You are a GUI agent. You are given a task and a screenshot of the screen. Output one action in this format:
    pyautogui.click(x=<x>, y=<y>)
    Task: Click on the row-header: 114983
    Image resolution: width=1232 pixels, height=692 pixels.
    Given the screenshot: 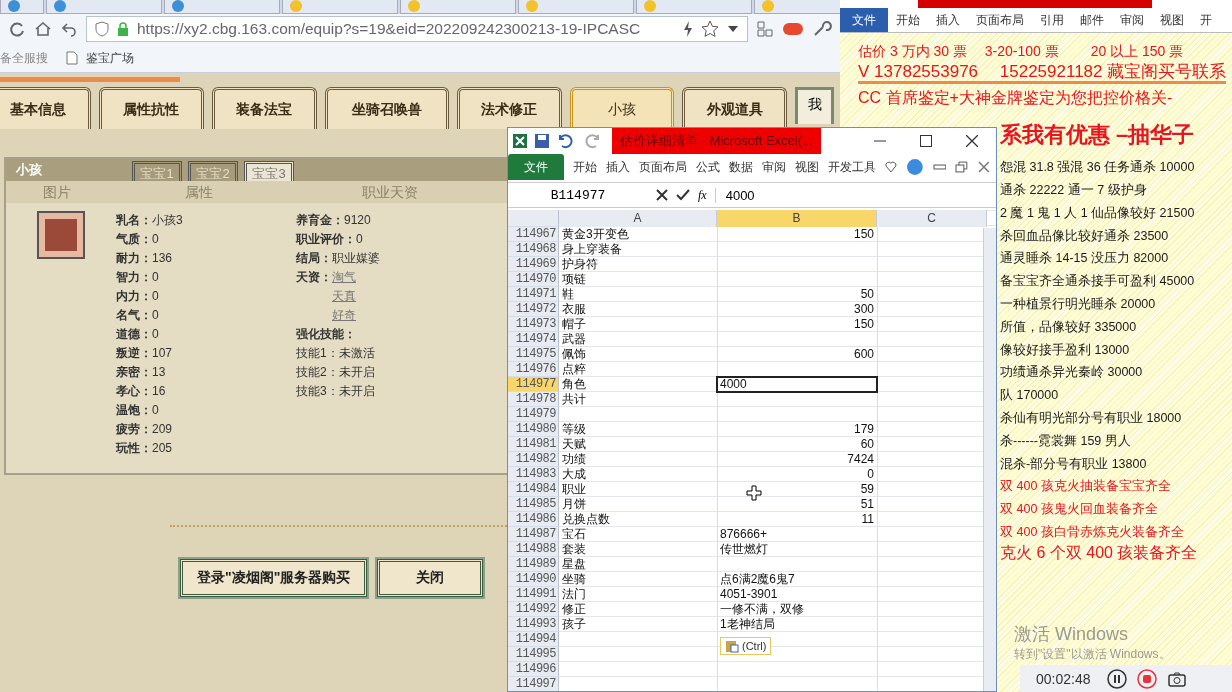 What is the action you would take?
    pyautogui.click(x=533, y=474)
    